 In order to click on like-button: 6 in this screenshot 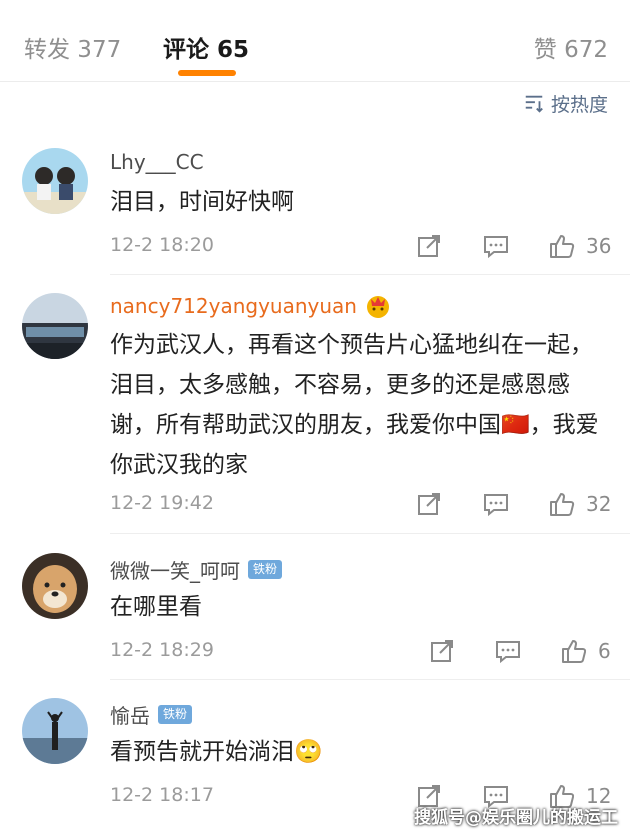, I will do `click(585, 651)`.